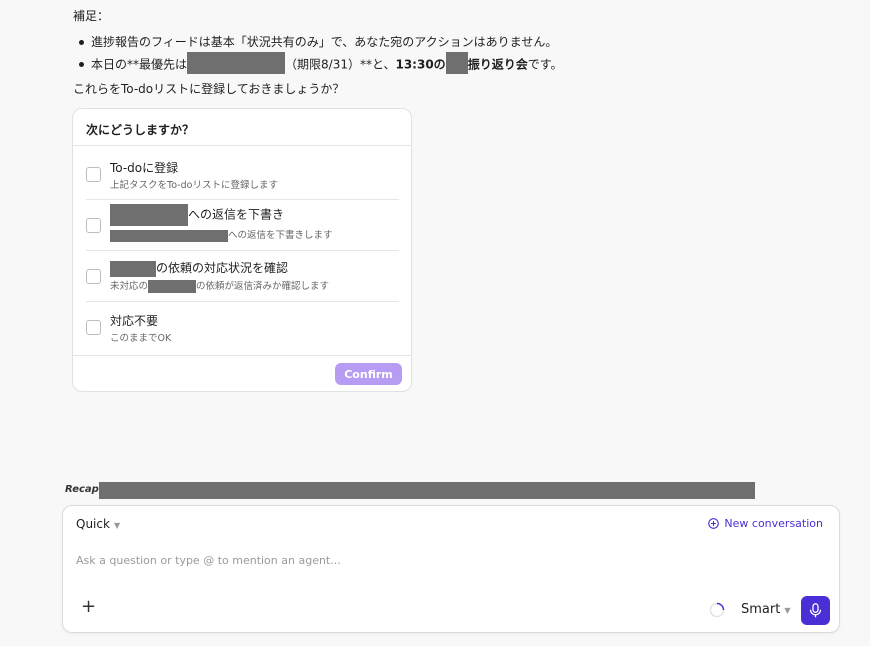  Describe the element at coordinates (139, 64) in the screenshot. I see `bullet-text: 本日の**最優先は` at that location.